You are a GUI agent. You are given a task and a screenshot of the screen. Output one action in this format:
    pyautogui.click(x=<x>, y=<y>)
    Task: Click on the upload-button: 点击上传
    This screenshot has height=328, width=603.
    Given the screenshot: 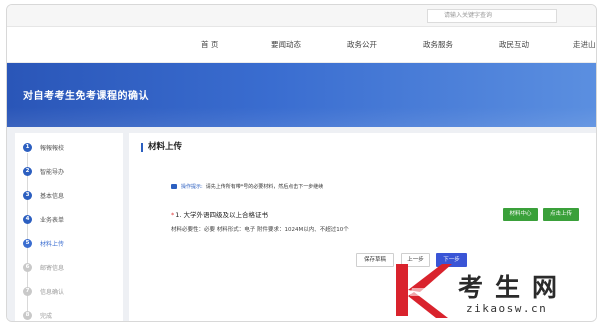 What is the action you would take?
    pyautogui.click(x=561, y=214)
    